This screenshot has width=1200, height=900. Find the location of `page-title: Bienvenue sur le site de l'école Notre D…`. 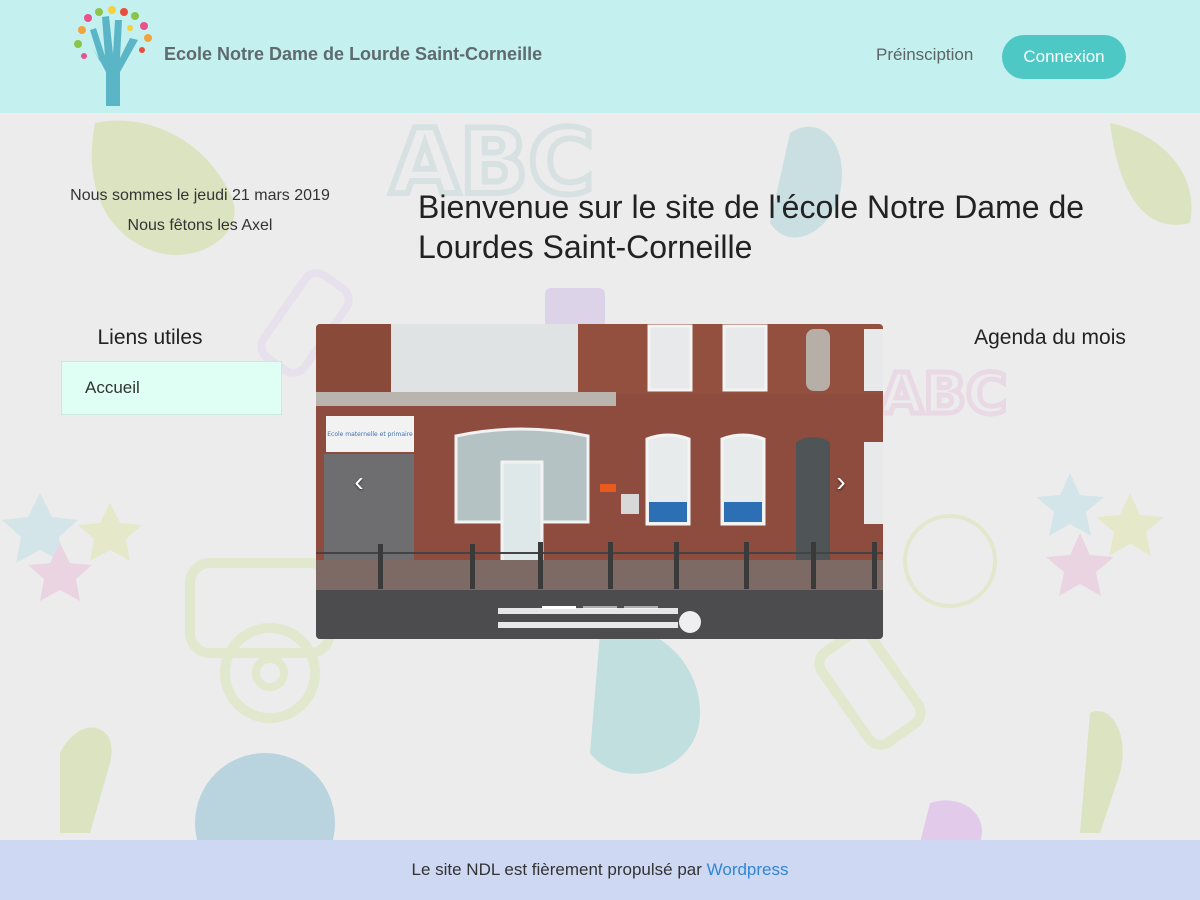

page-title: Bienvenue sur le site de l'école Notre D… is located at coordinates (751, 227).